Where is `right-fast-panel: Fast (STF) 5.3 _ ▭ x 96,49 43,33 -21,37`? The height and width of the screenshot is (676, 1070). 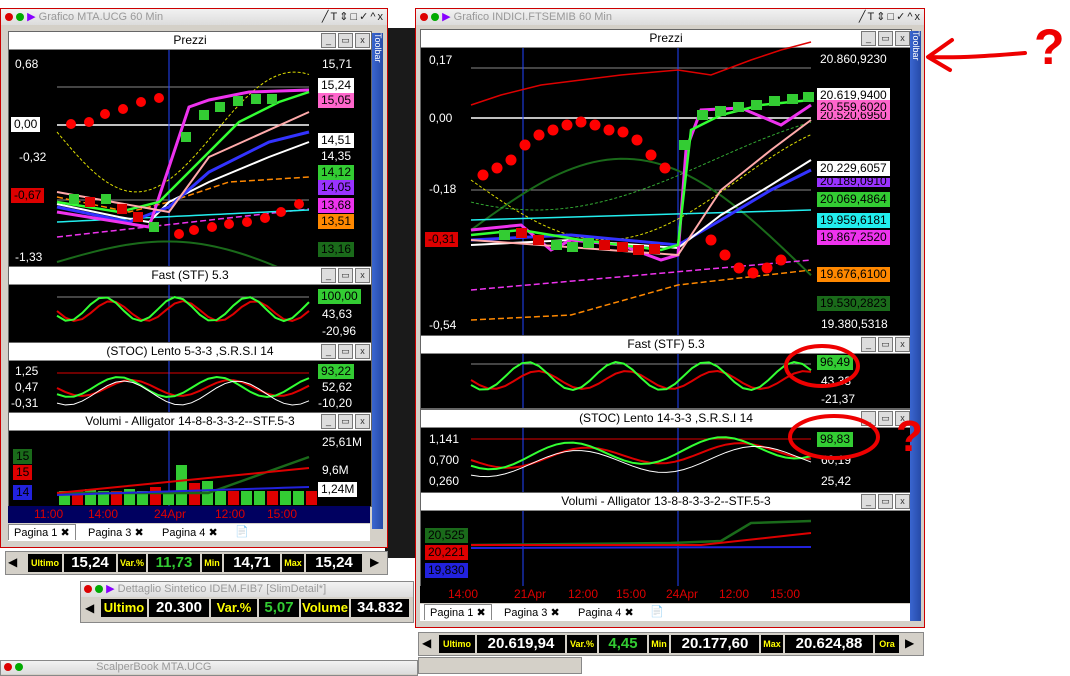 right-fast-panel: Fast (STF) 5.3 _ ▭ x 96,49 43,33 -21,37 is located at coordinates (666, 372).